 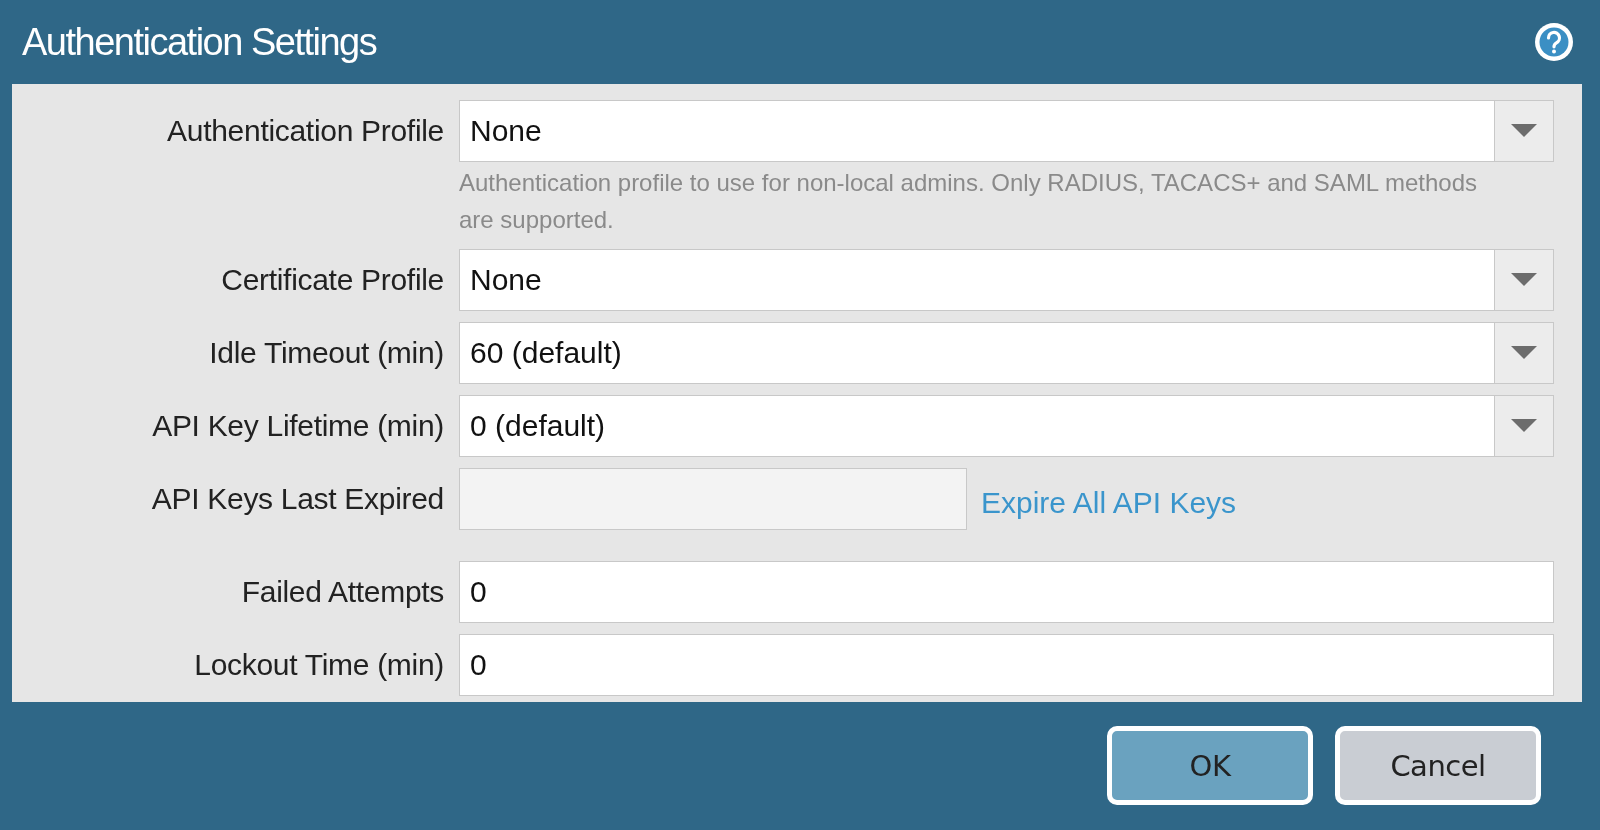 I want to click on window-title: Authentication Settings, so click(x=199, y=42).